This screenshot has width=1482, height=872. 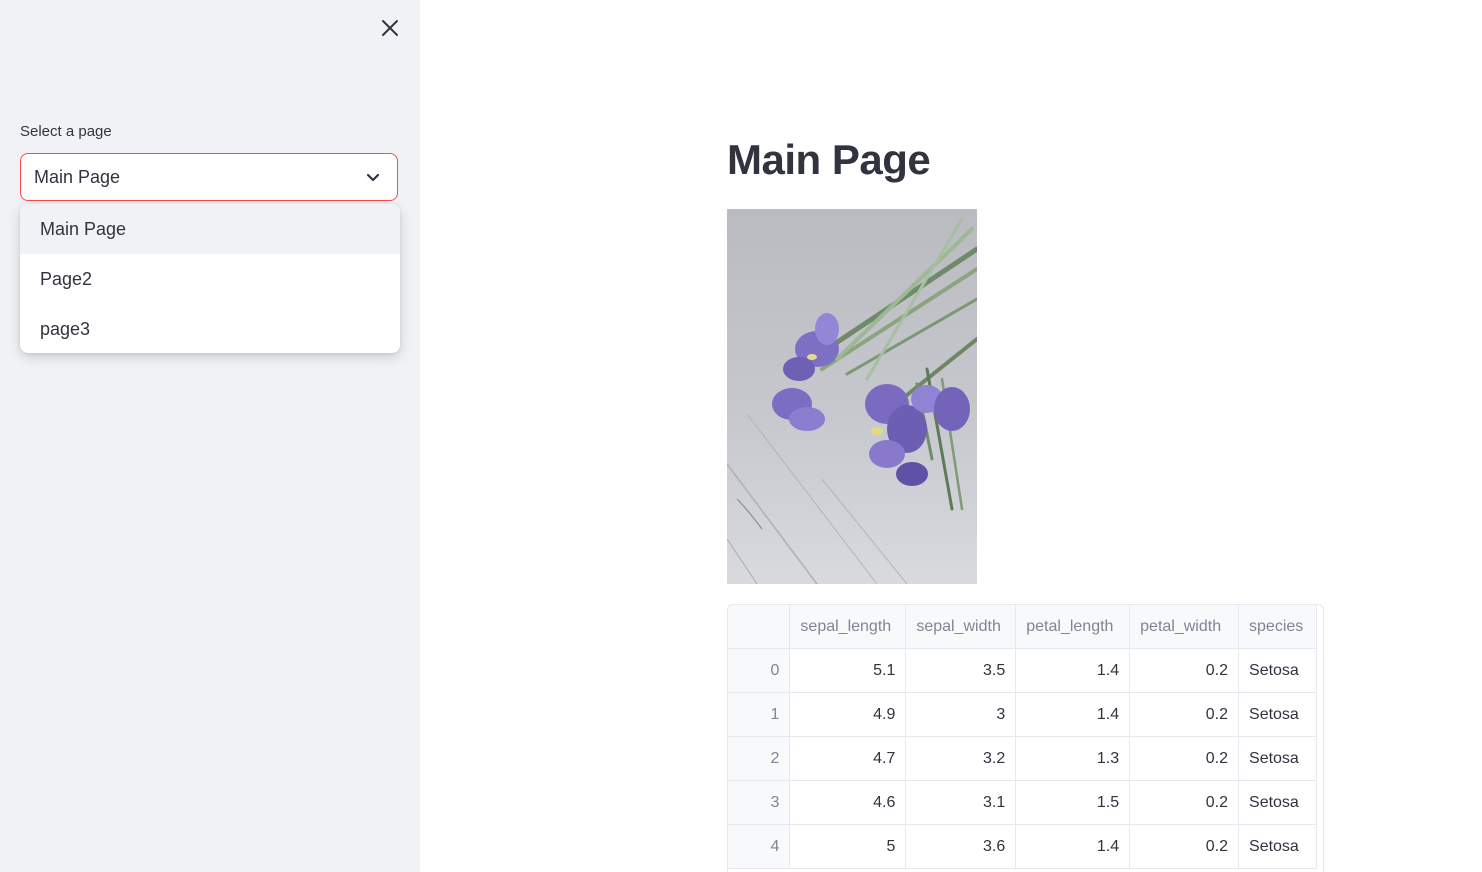 What do you see at coordinates (66, 131) in the screenshot?
I see `page-select-label: Select a page` at bounding box center [66, 131].